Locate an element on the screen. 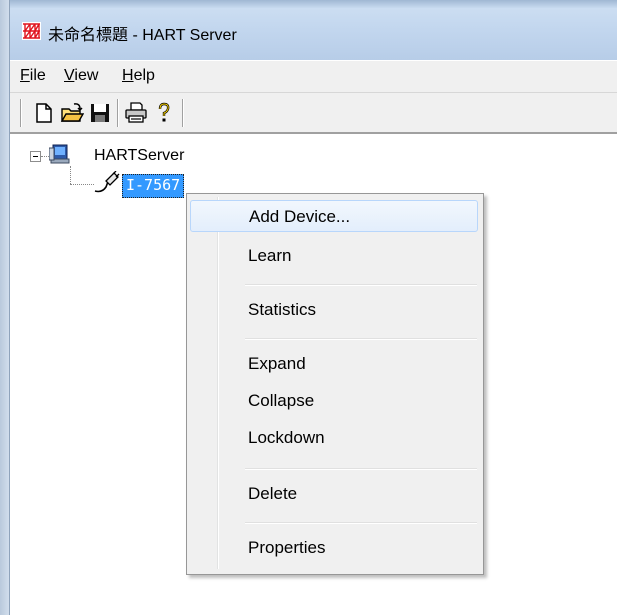 Image resolution: width=617 pixels, height=615 pixels. menu-item-properties-label: Properties is located at coordinates (287, 547).